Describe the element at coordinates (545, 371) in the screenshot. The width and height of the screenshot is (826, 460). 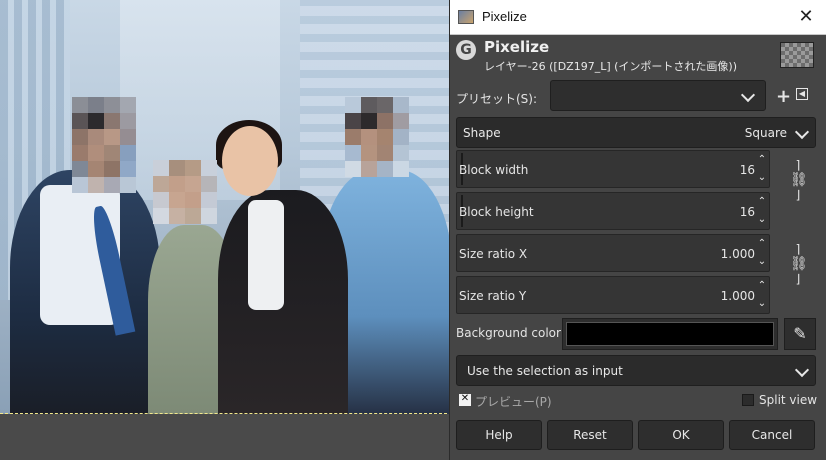
I see `input-mode-value: Use the selection as input` at that location.